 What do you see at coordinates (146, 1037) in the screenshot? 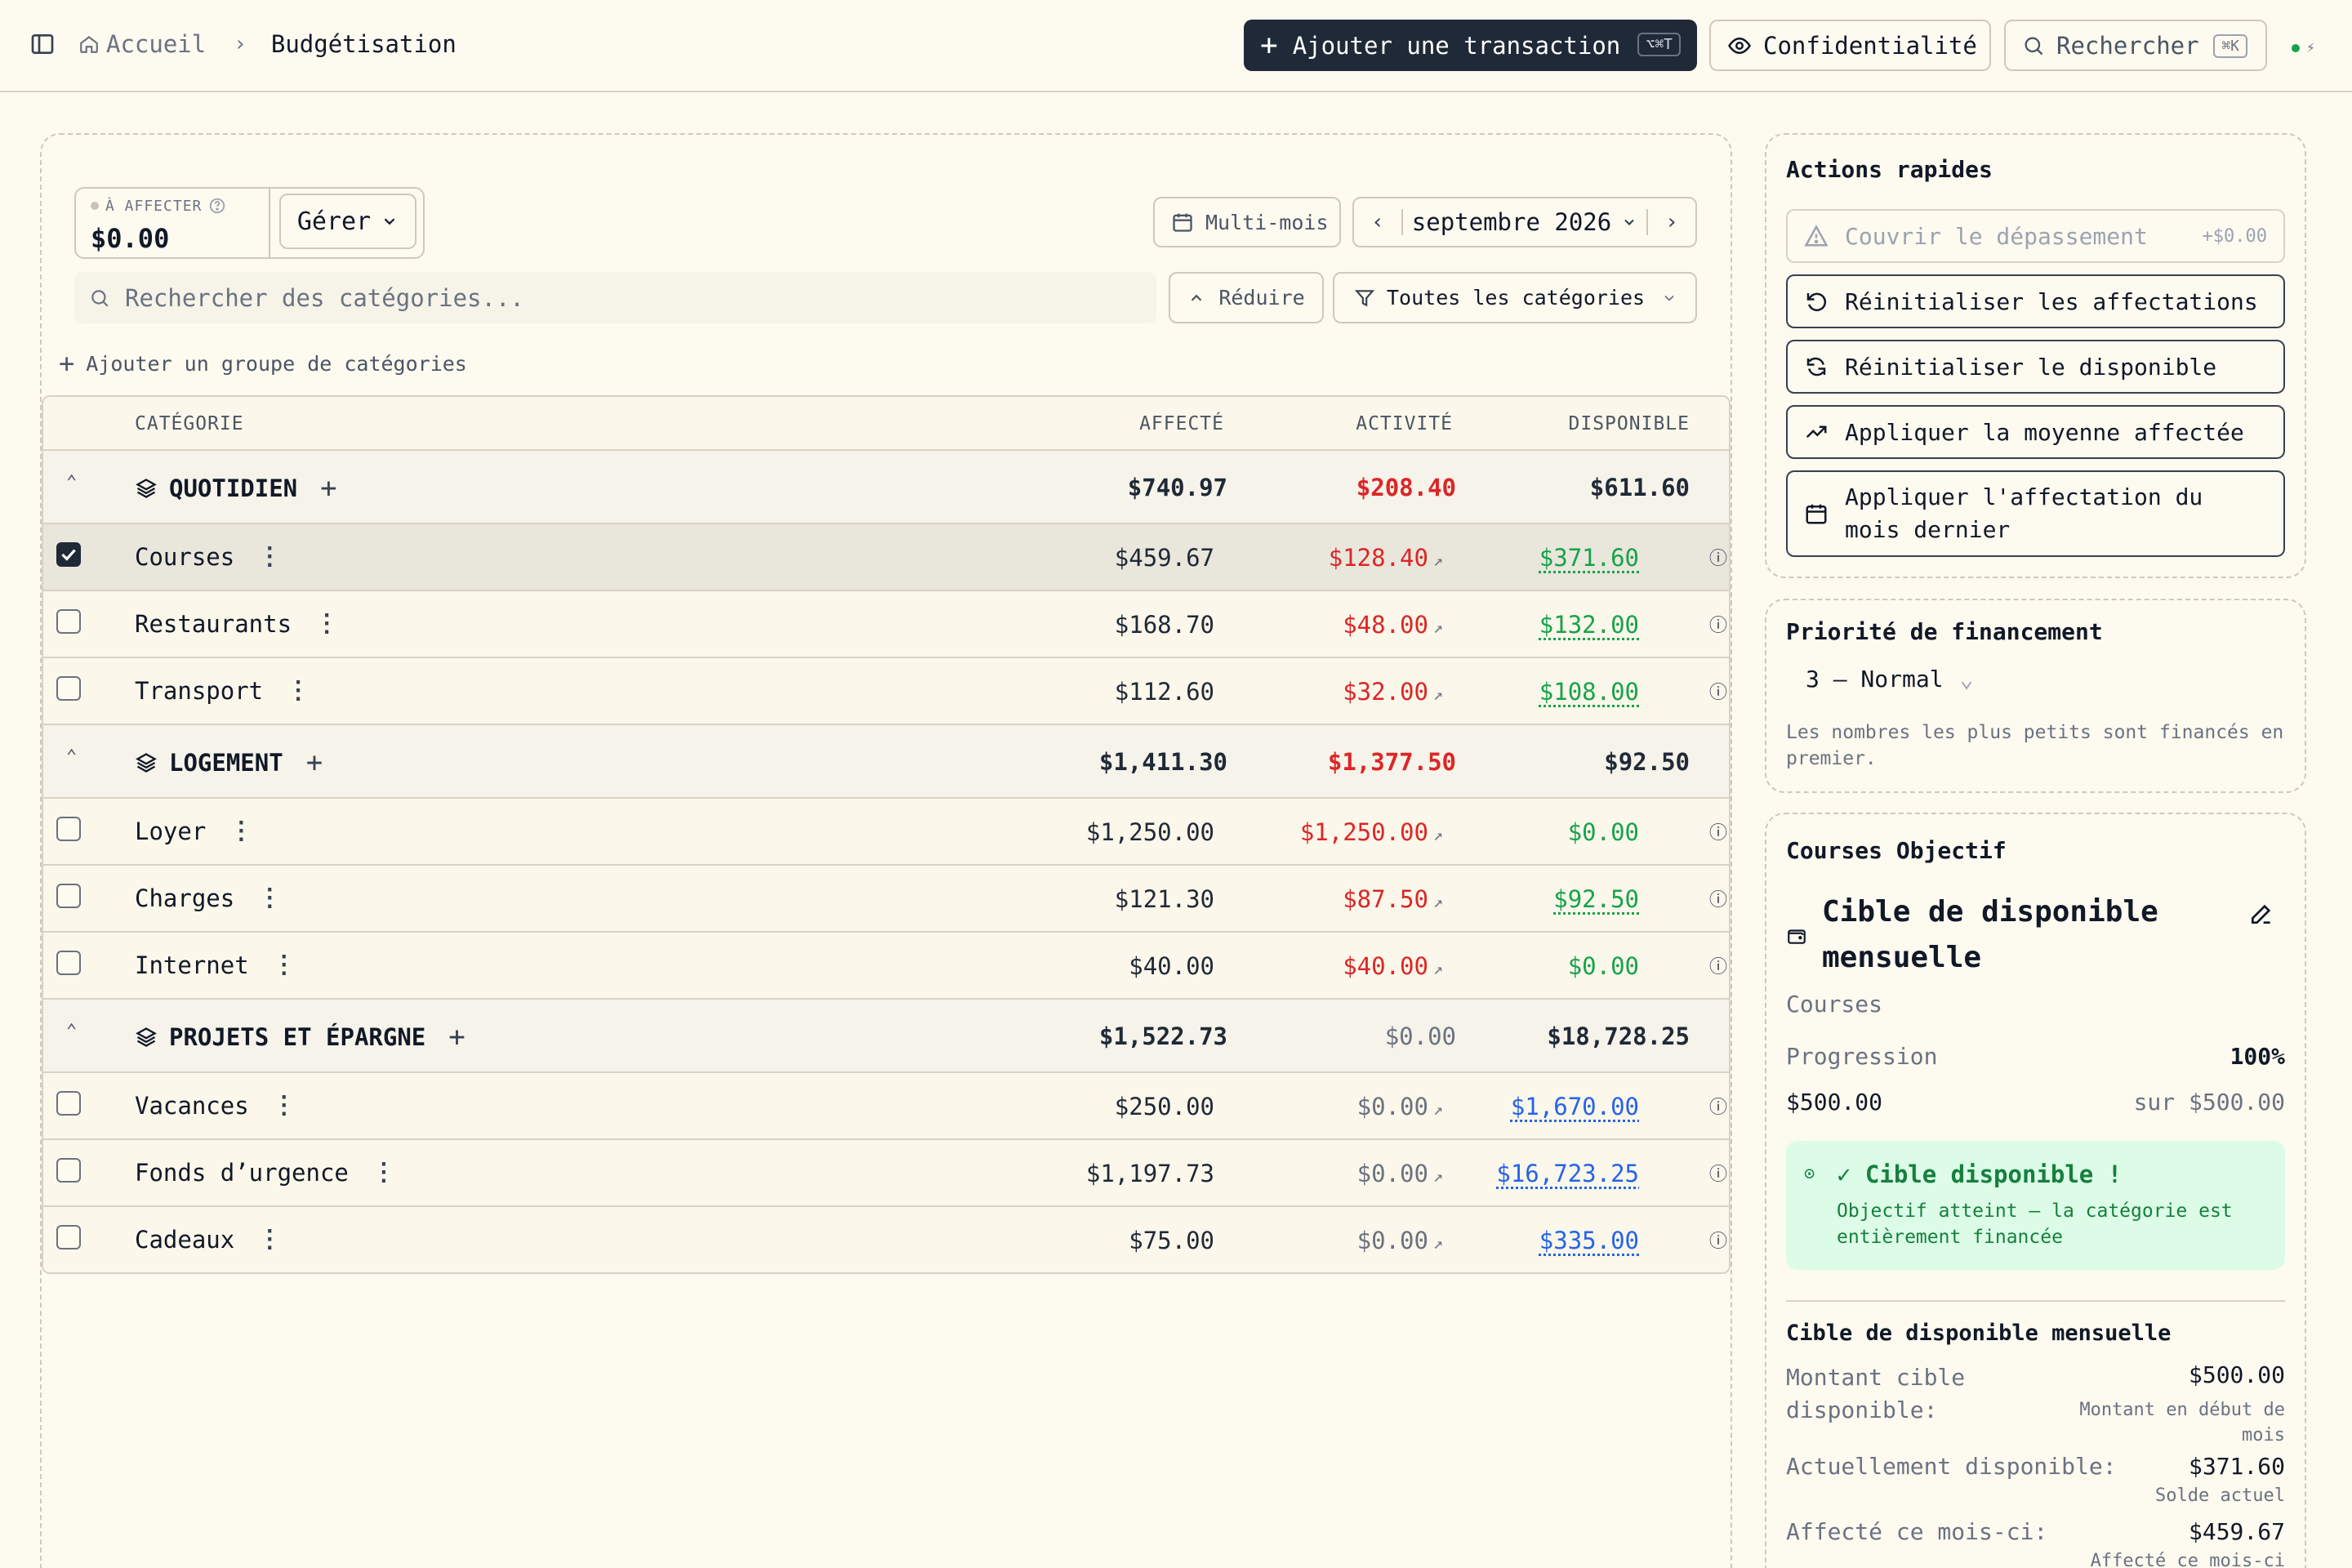
I see `layers-icon` at bounding box center [146, 1037].